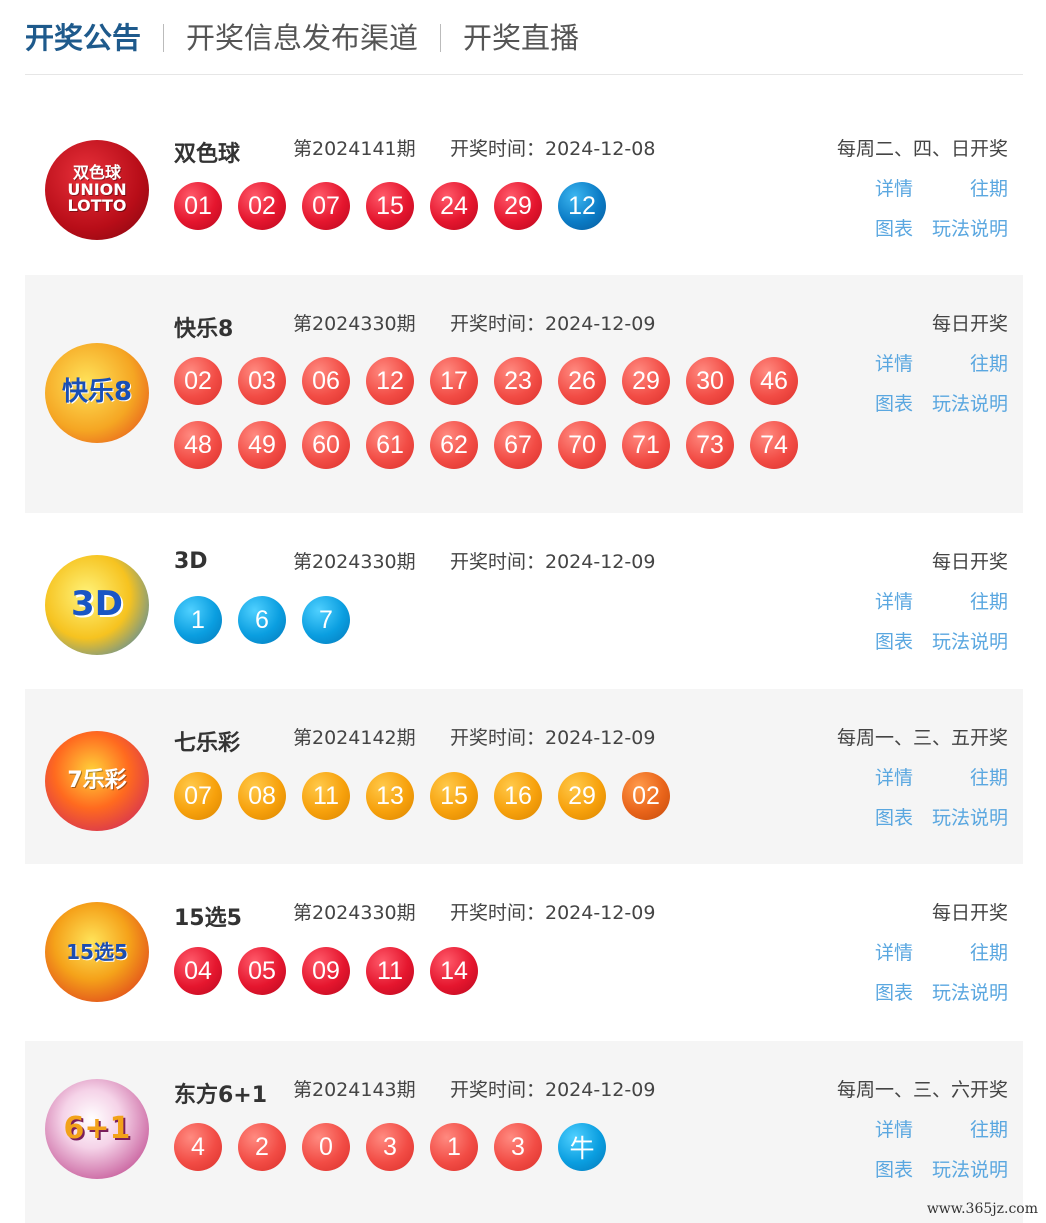 The width and height of the screenshot is (1046, 1223). I want to click on tab-channels: 开奖信息发布渠道, so click(302, 38).